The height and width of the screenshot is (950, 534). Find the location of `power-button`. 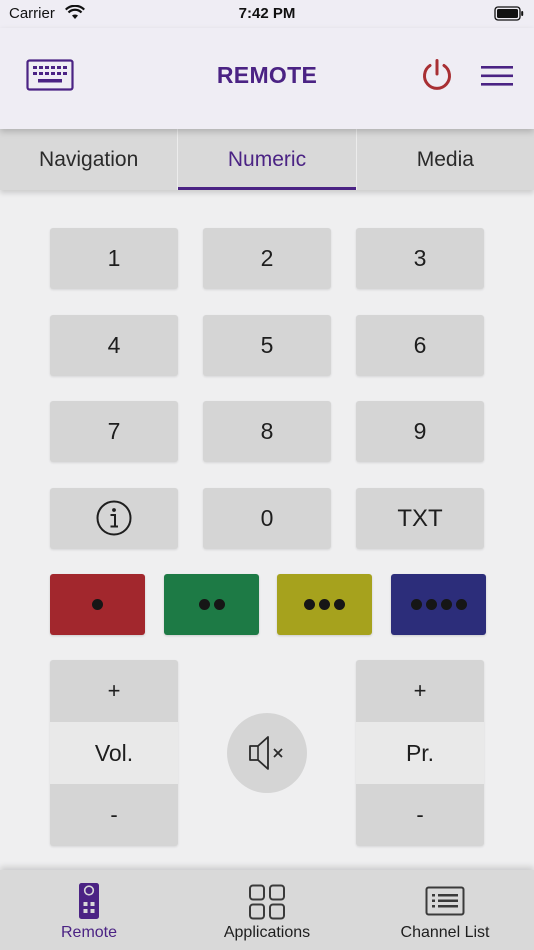

power-button is located at coordinates (437, 77).